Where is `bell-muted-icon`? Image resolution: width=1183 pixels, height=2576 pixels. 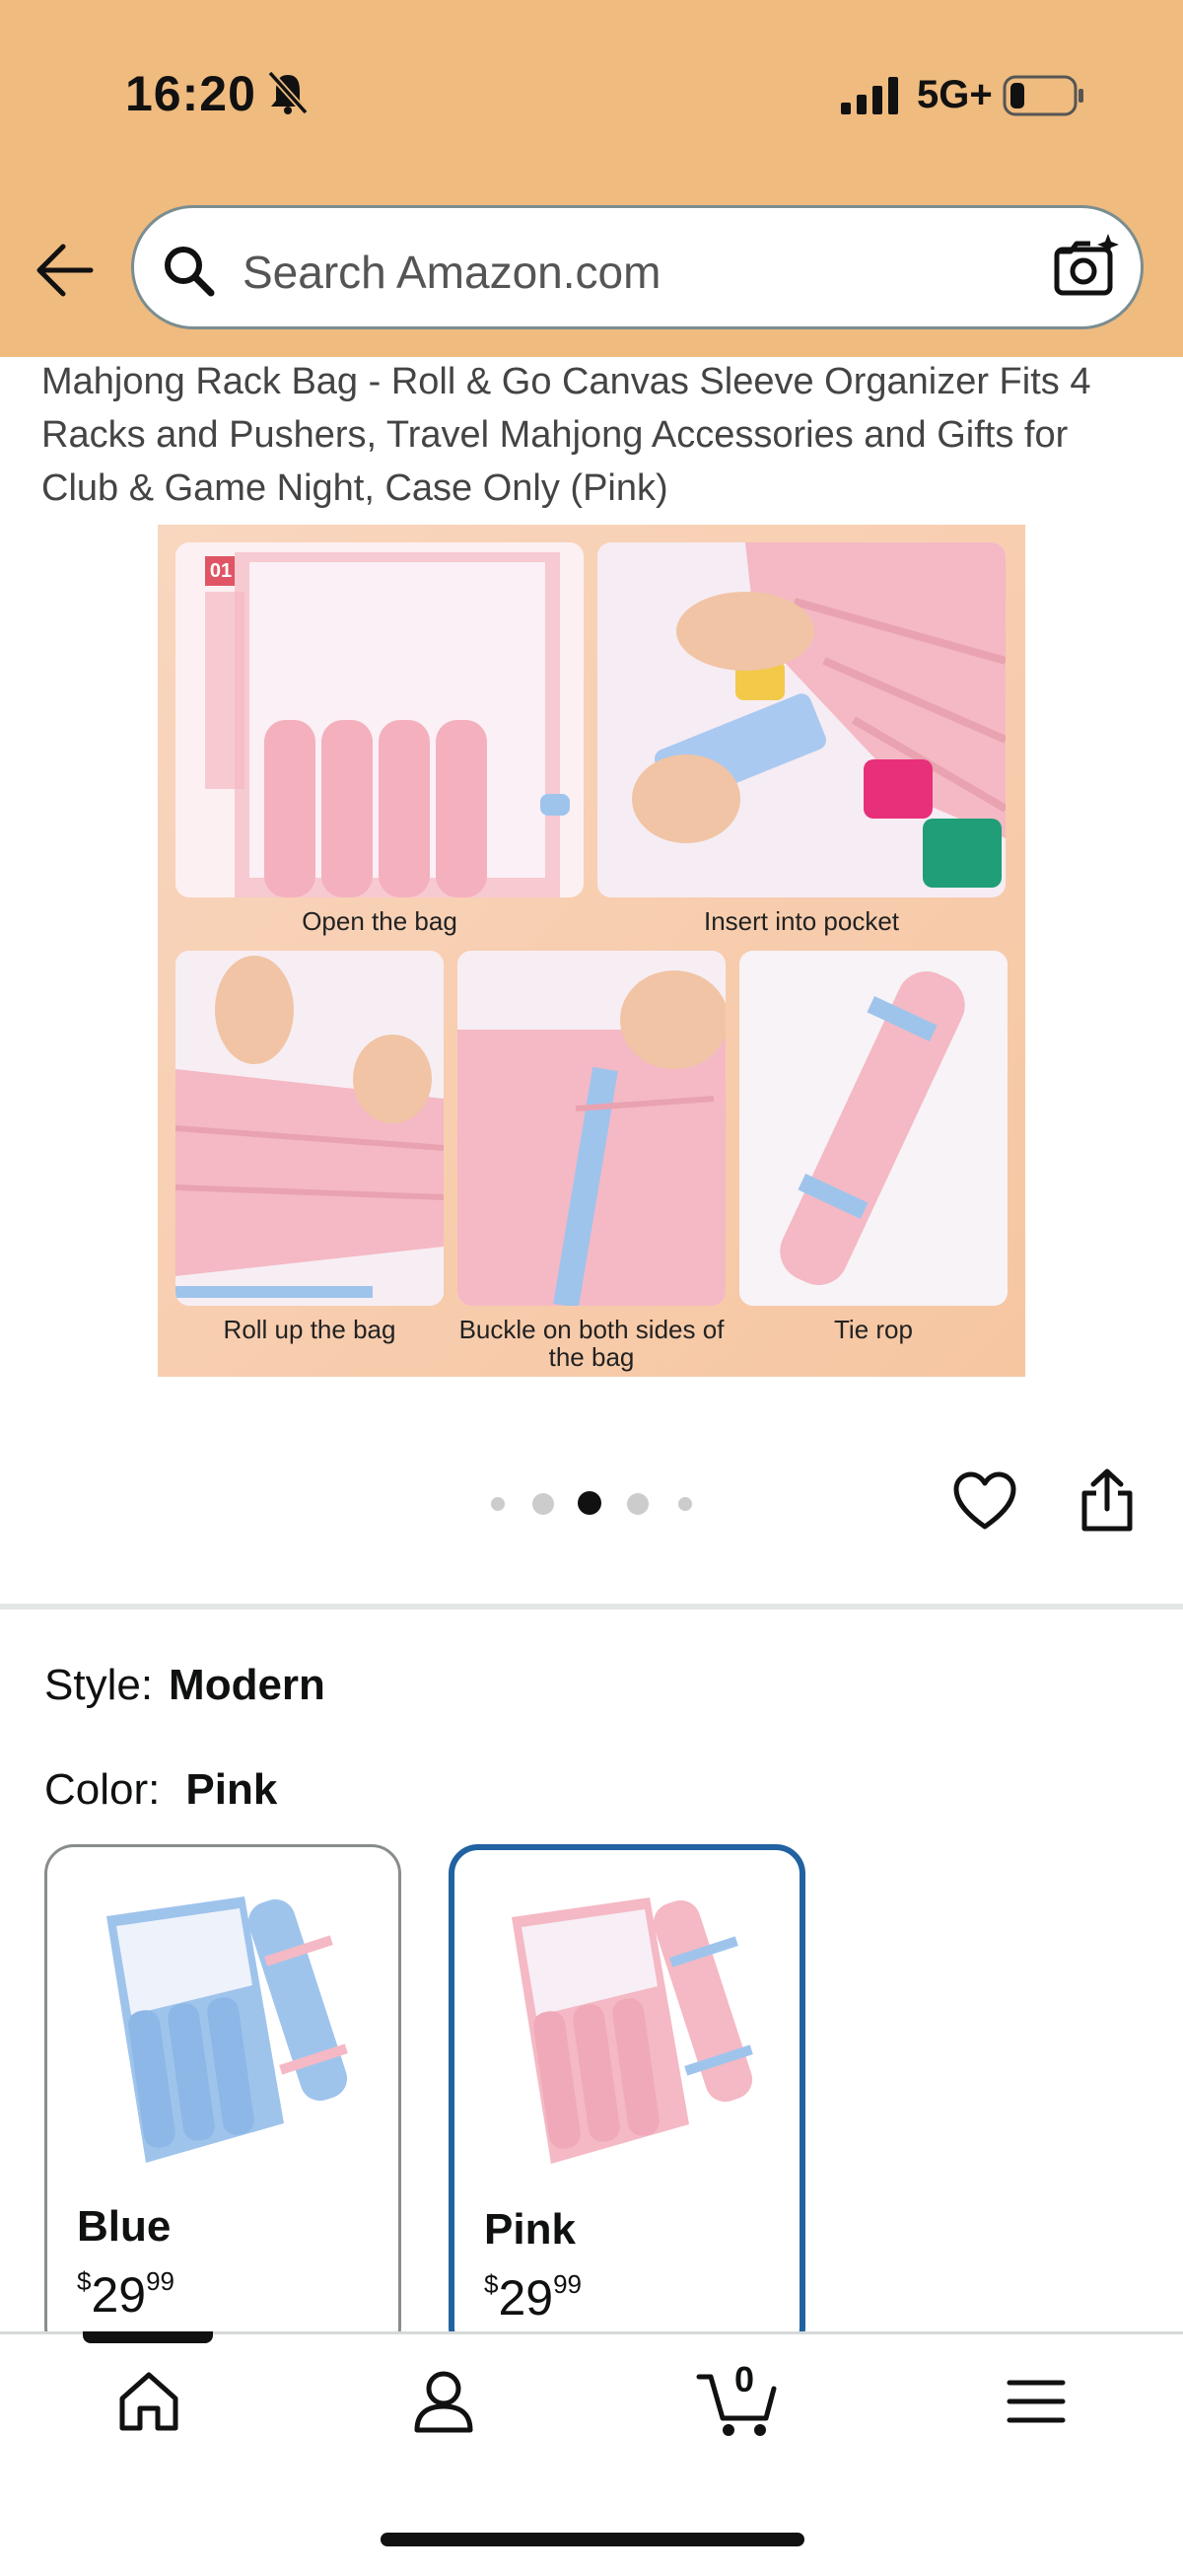 bell-muted-icon is located at coordinates (288, 92).